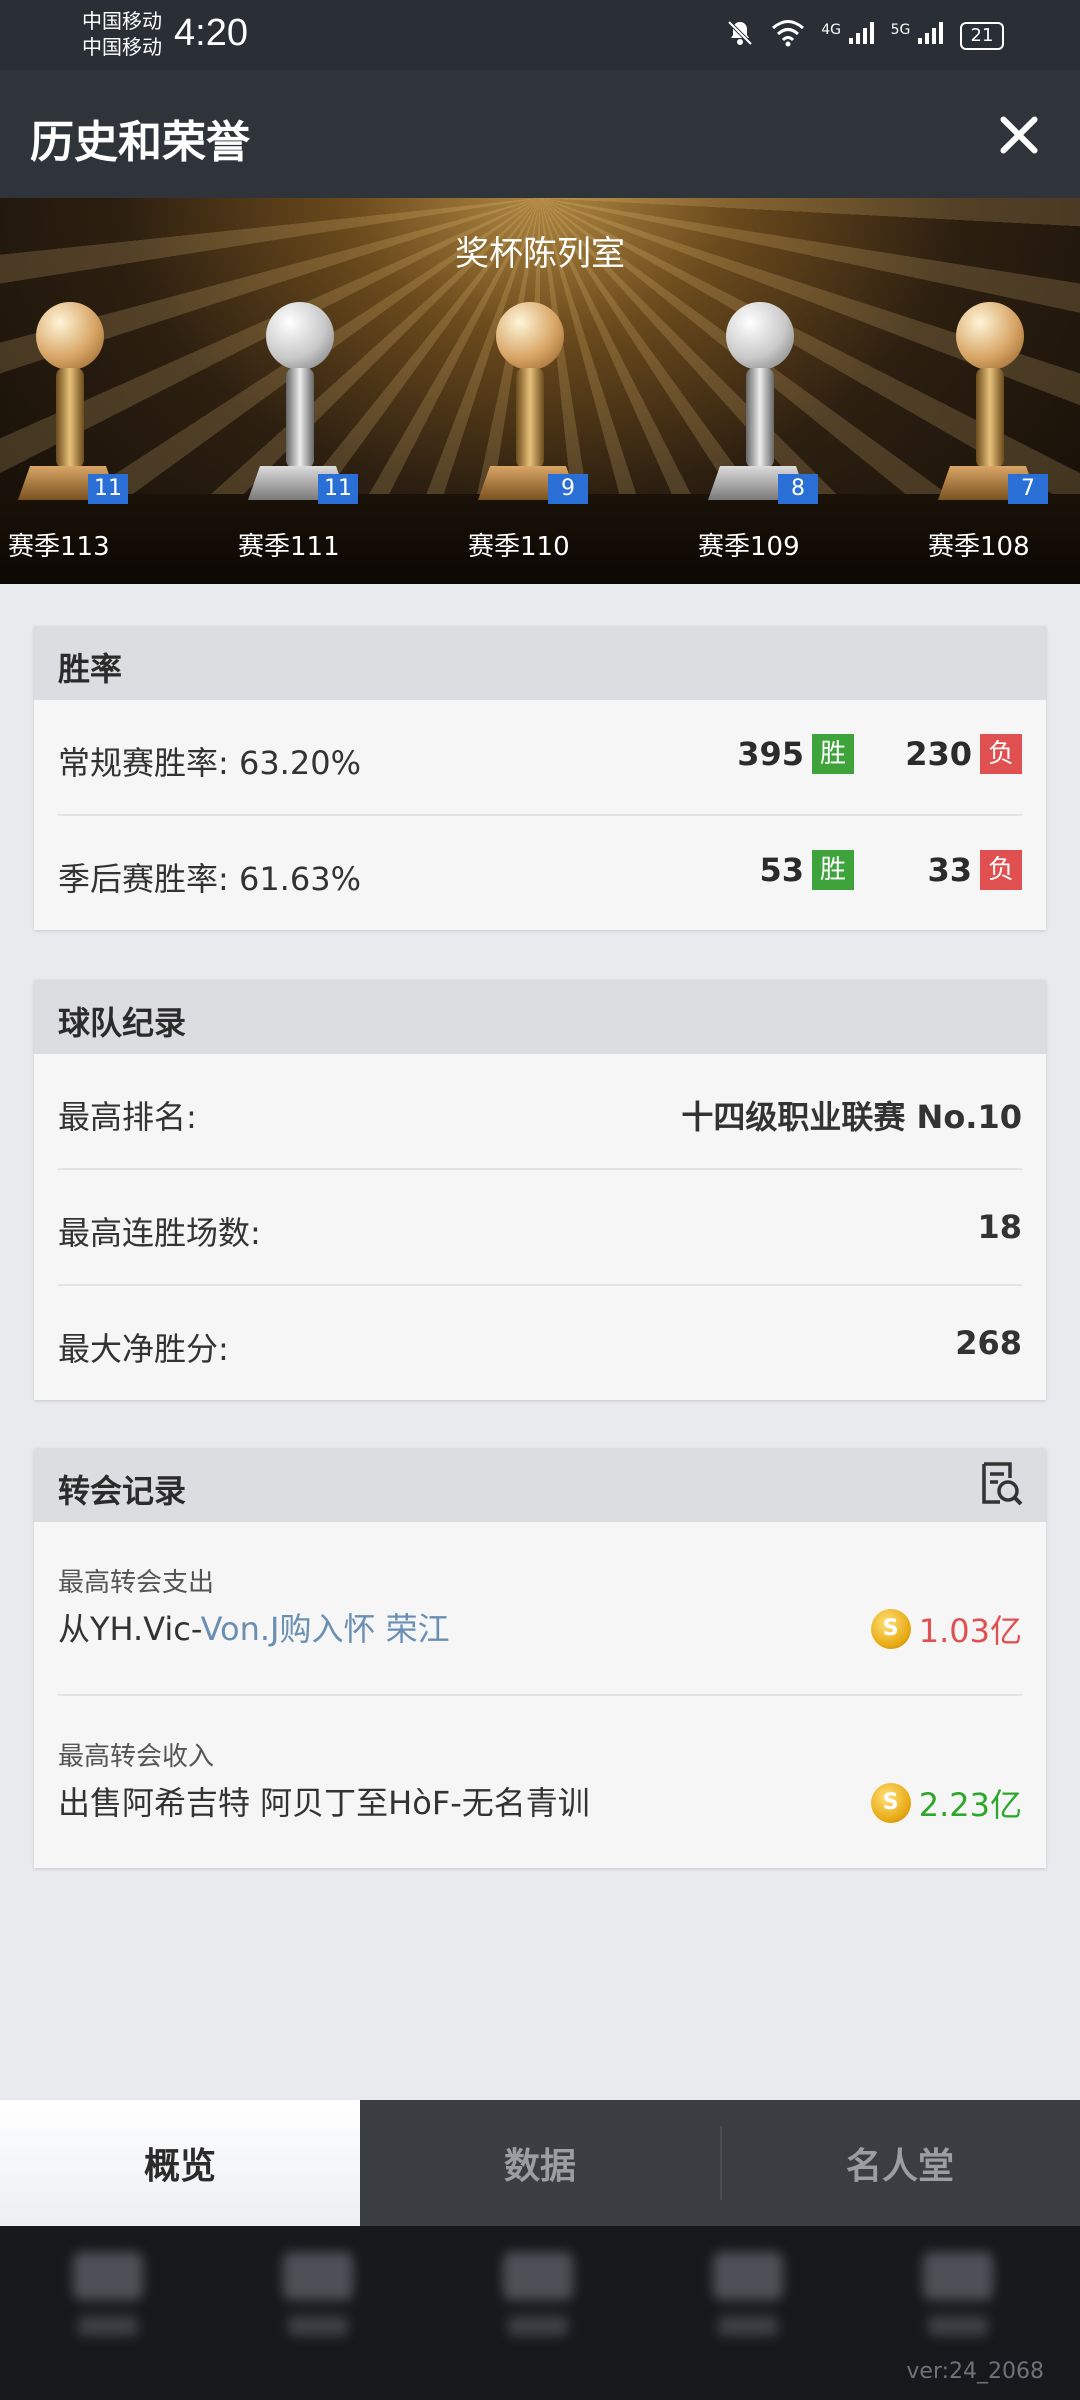  I want to click on tab-item: 概览, so click(180, 2163).